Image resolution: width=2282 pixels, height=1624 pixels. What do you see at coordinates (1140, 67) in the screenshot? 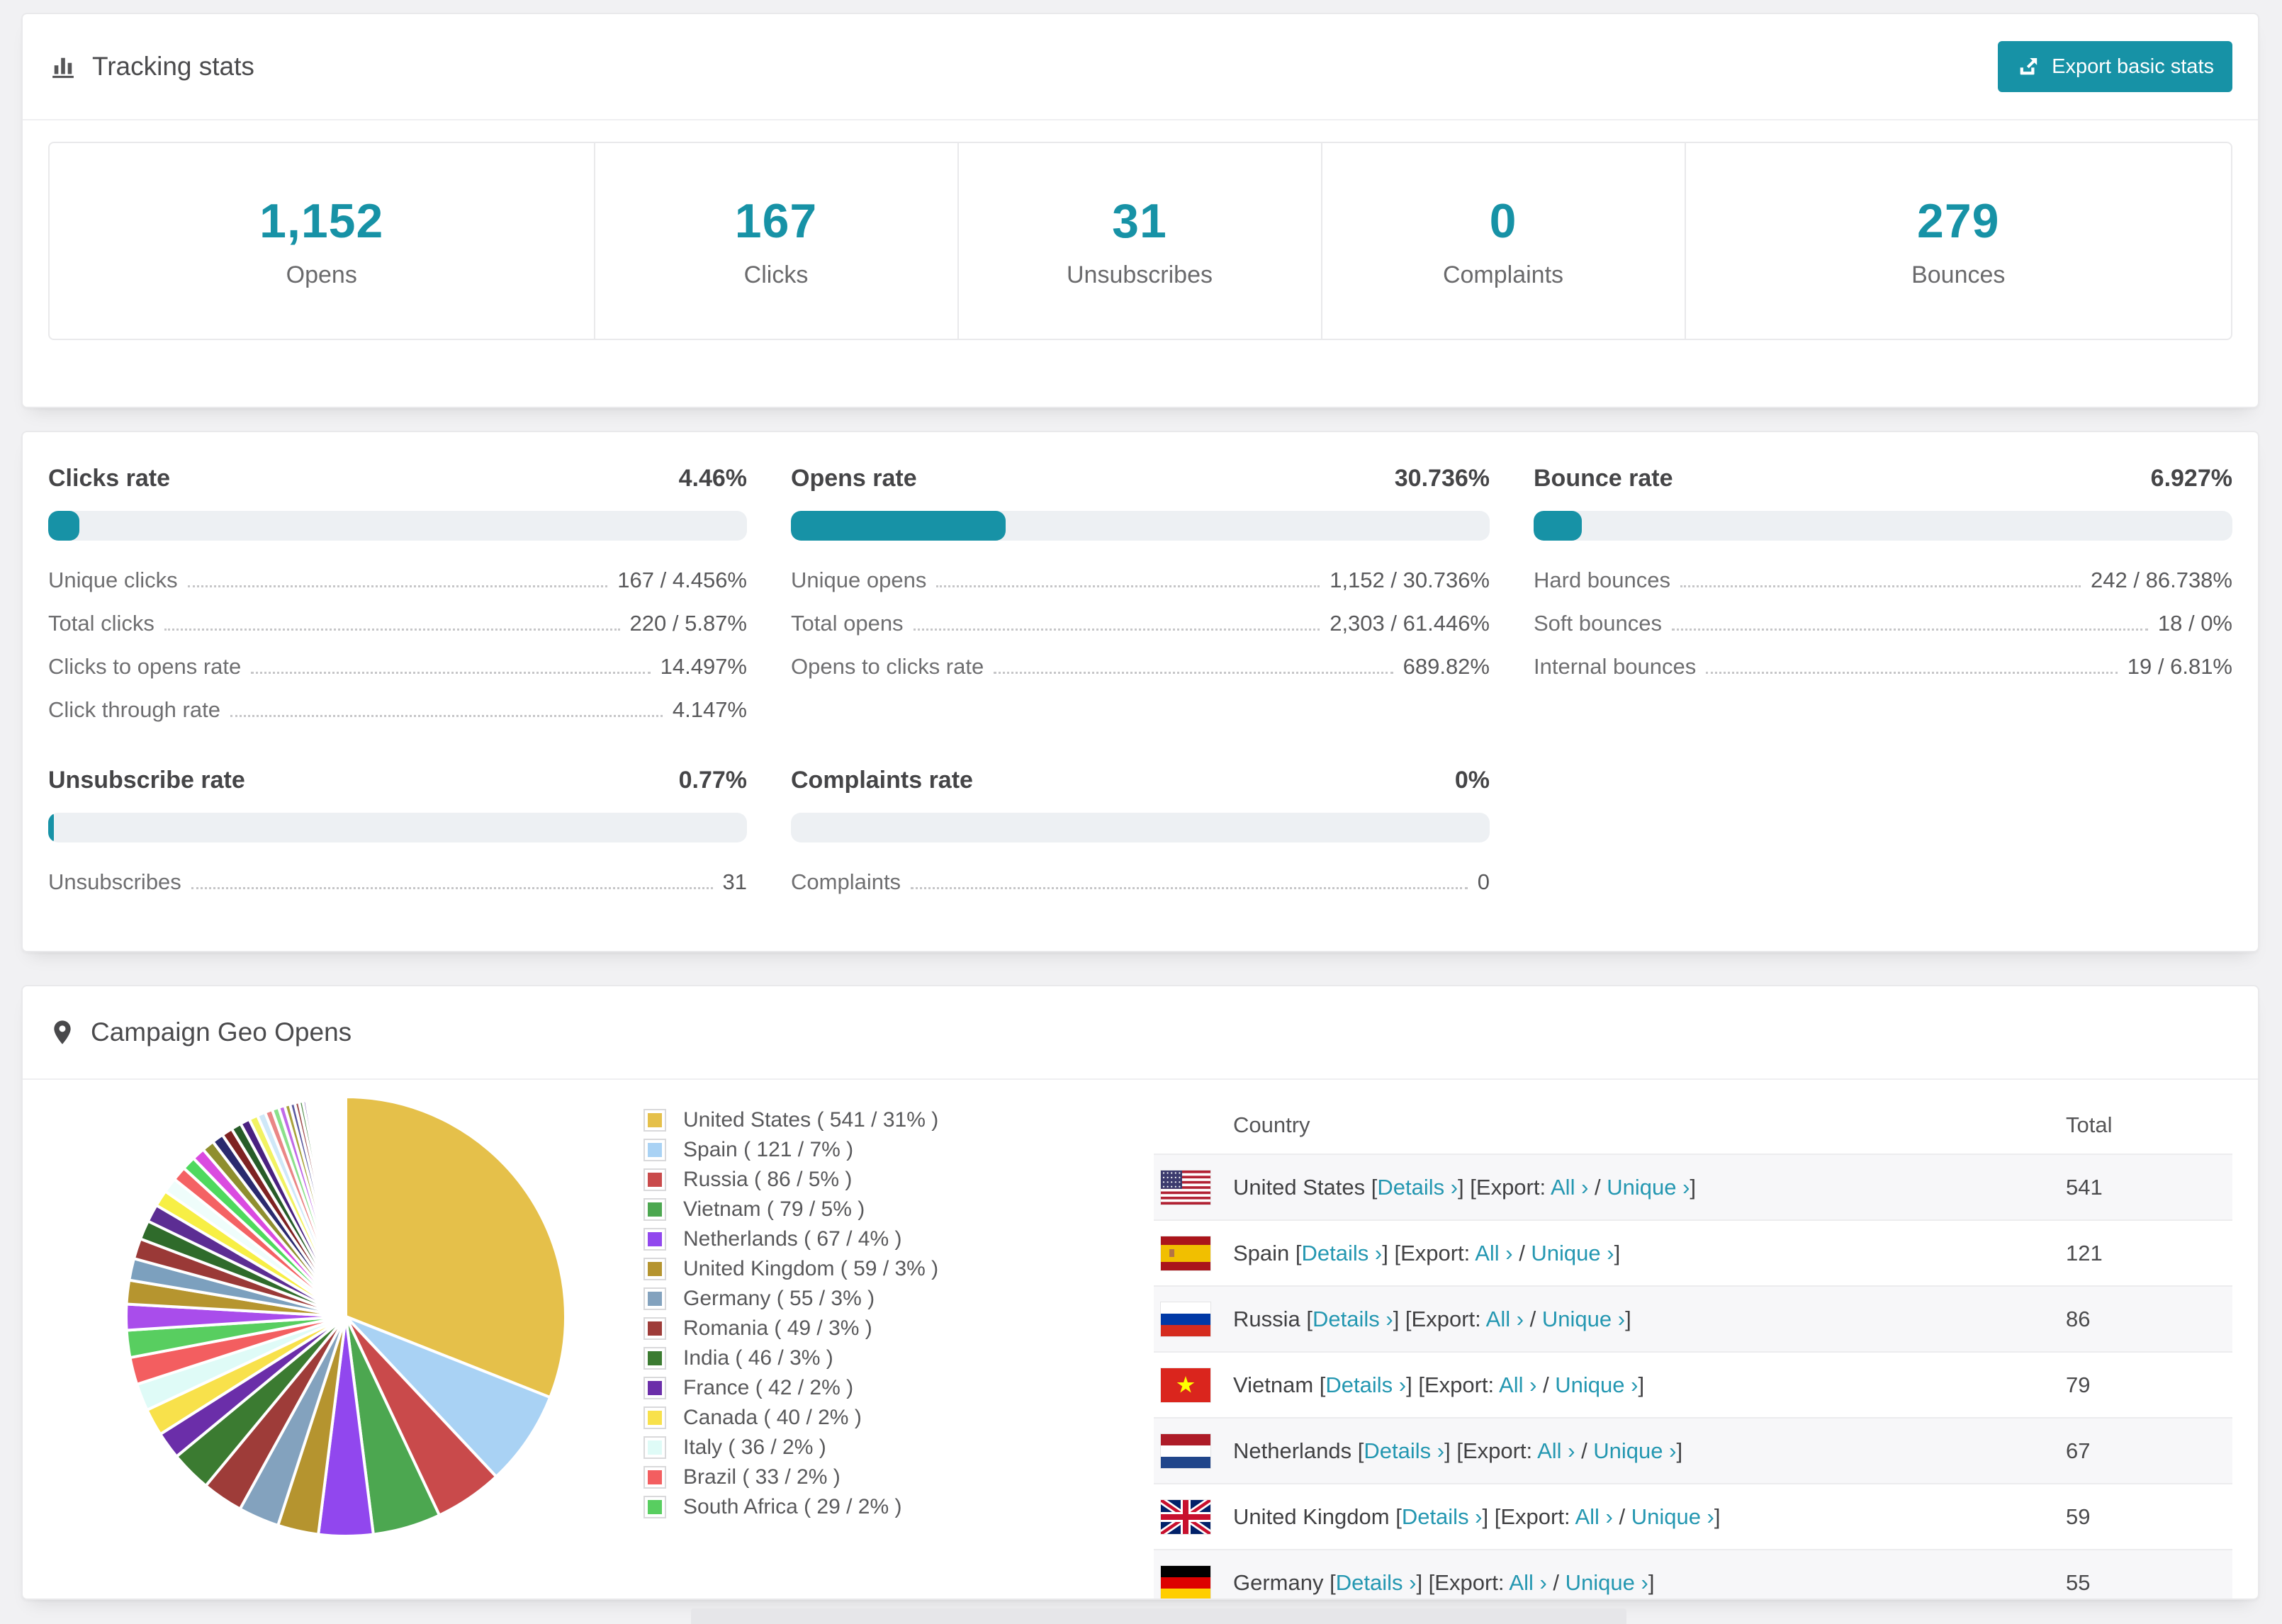
I see `tracking-stats-header: Tracking stats Export basic stats` at bounding box center [1140, 67].